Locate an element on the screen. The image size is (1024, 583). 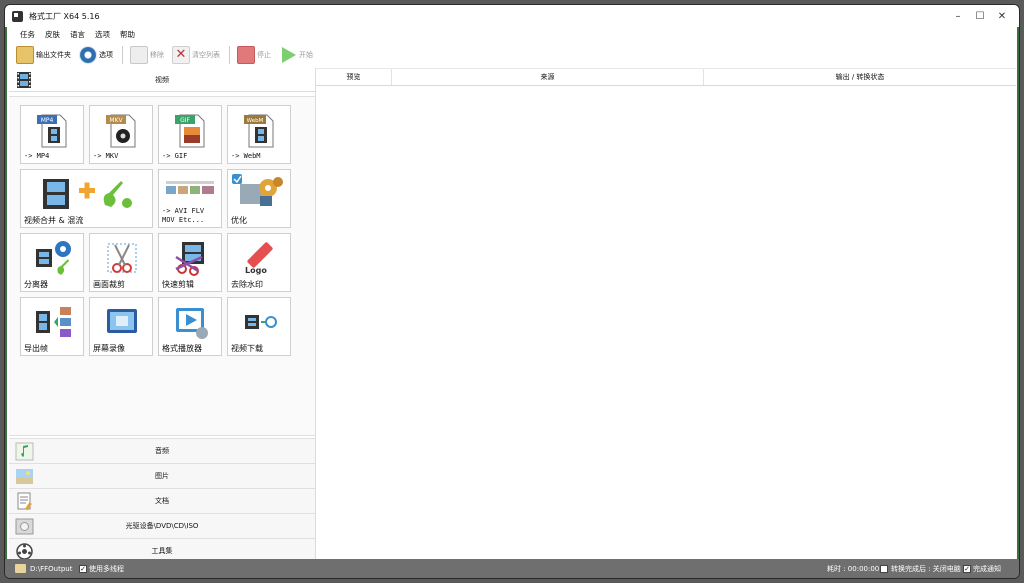
tile-export-frames-label: 导出帧 is located at coordinates (36, 348).